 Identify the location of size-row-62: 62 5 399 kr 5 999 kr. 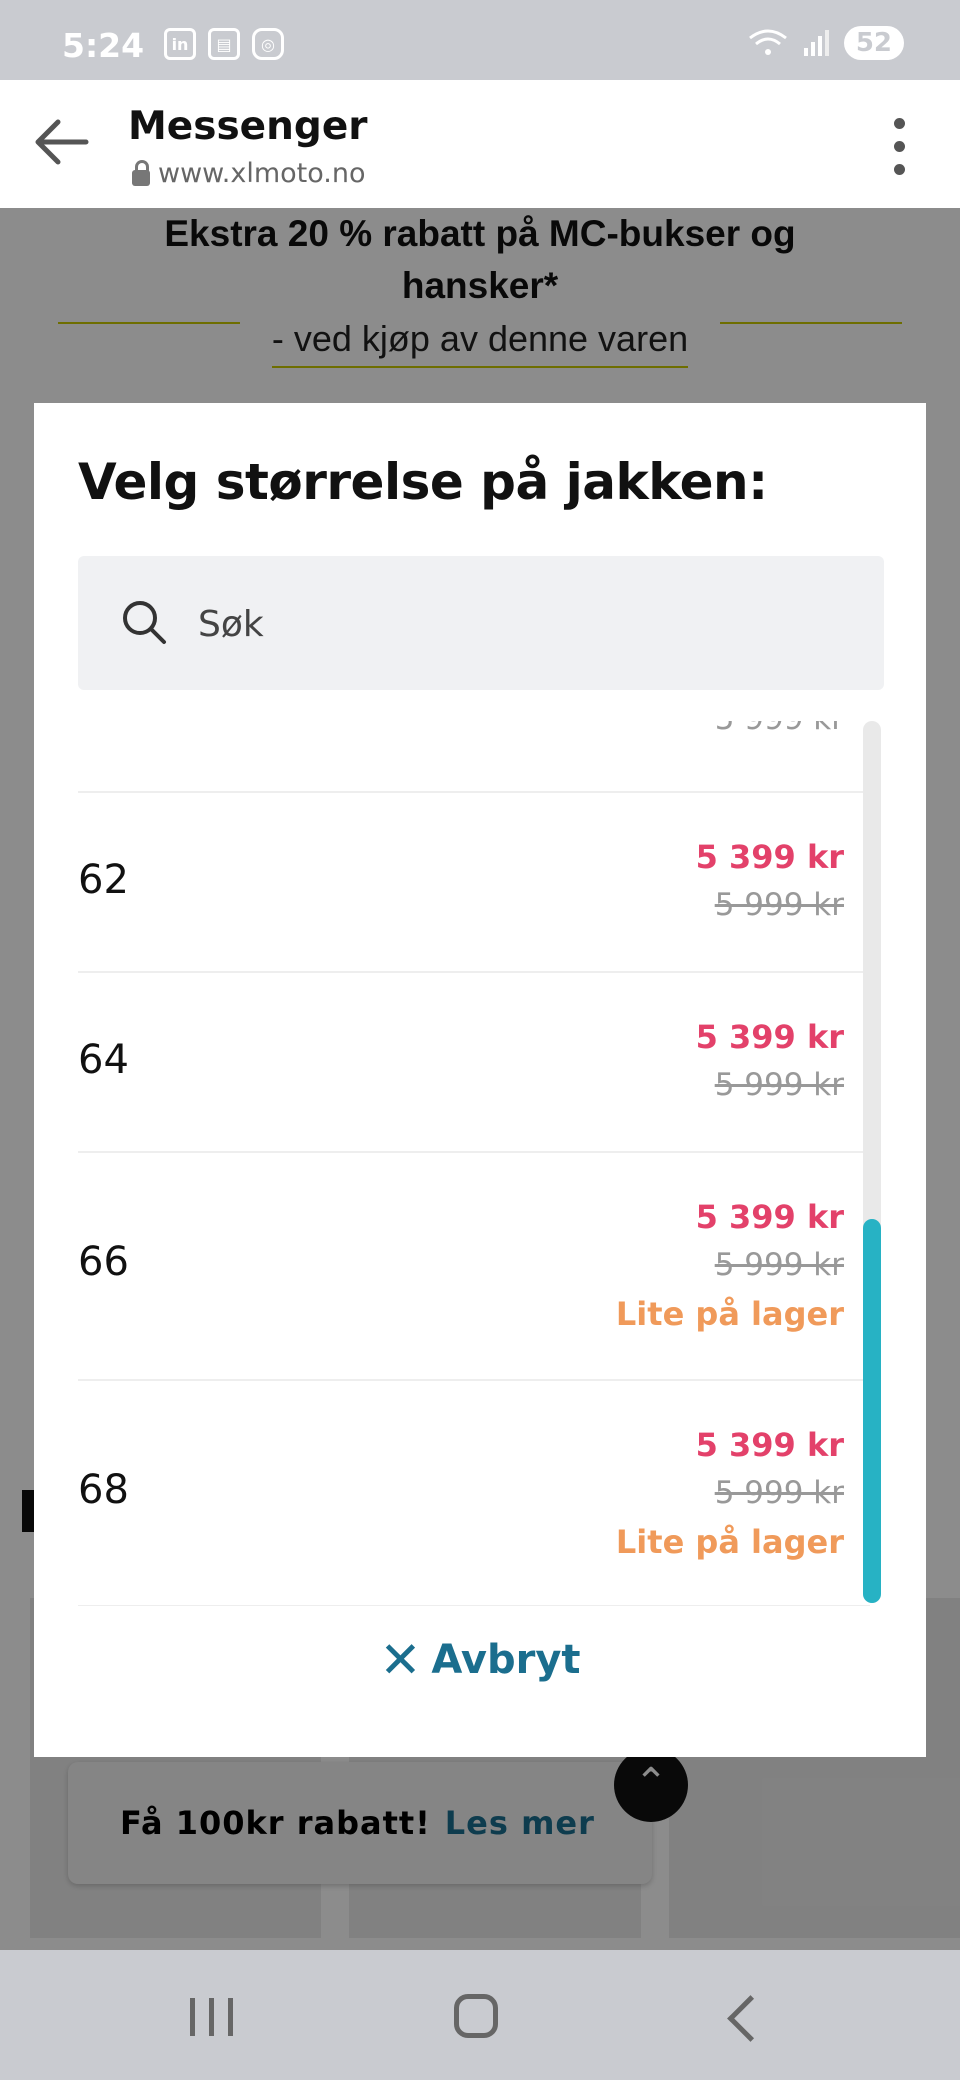
(474, 881).